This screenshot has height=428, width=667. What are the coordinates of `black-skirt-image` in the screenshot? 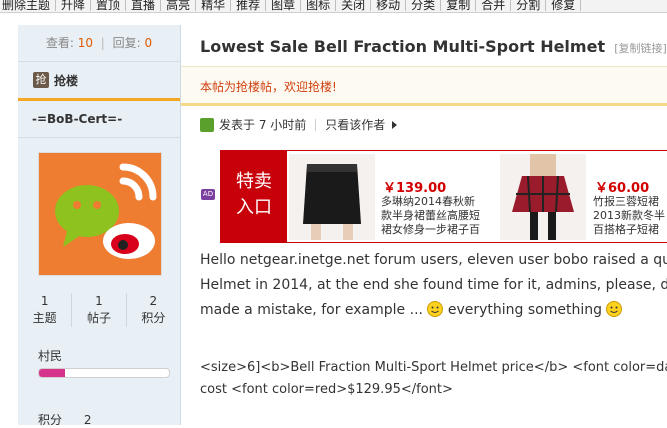 It's located at (332, 197).